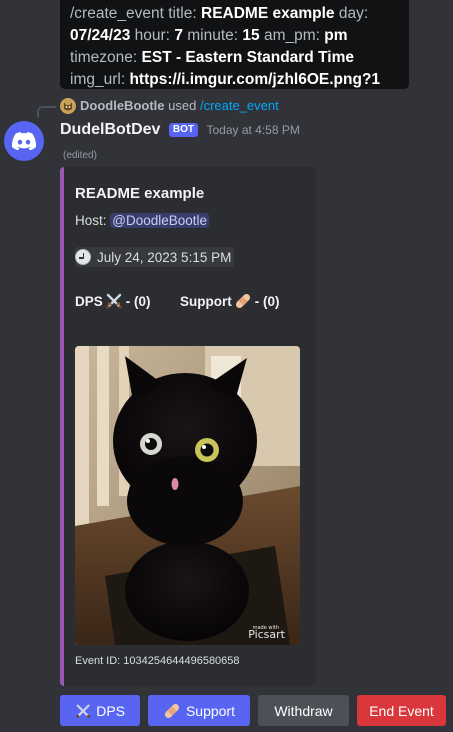  I want to click on interaction-reference: DoodleBootle used /create_event, so click(226, 107).